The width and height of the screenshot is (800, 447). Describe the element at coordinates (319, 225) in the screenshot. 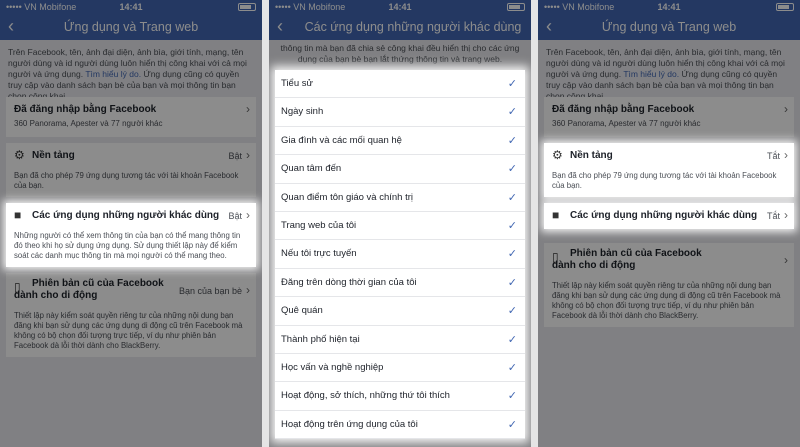

I see `category-label: Trang web của tôi` at that location.